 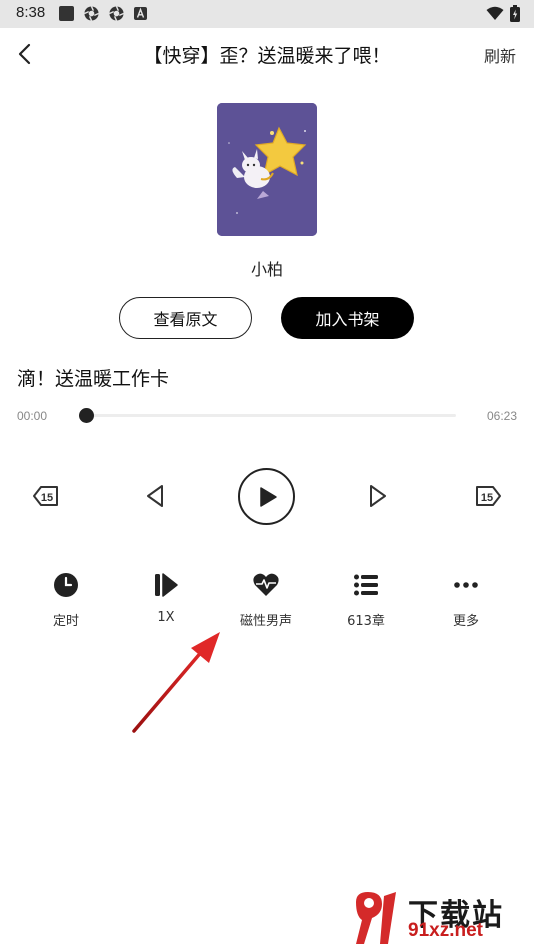 I want to click on next-icon, so click(x=378, y=496).